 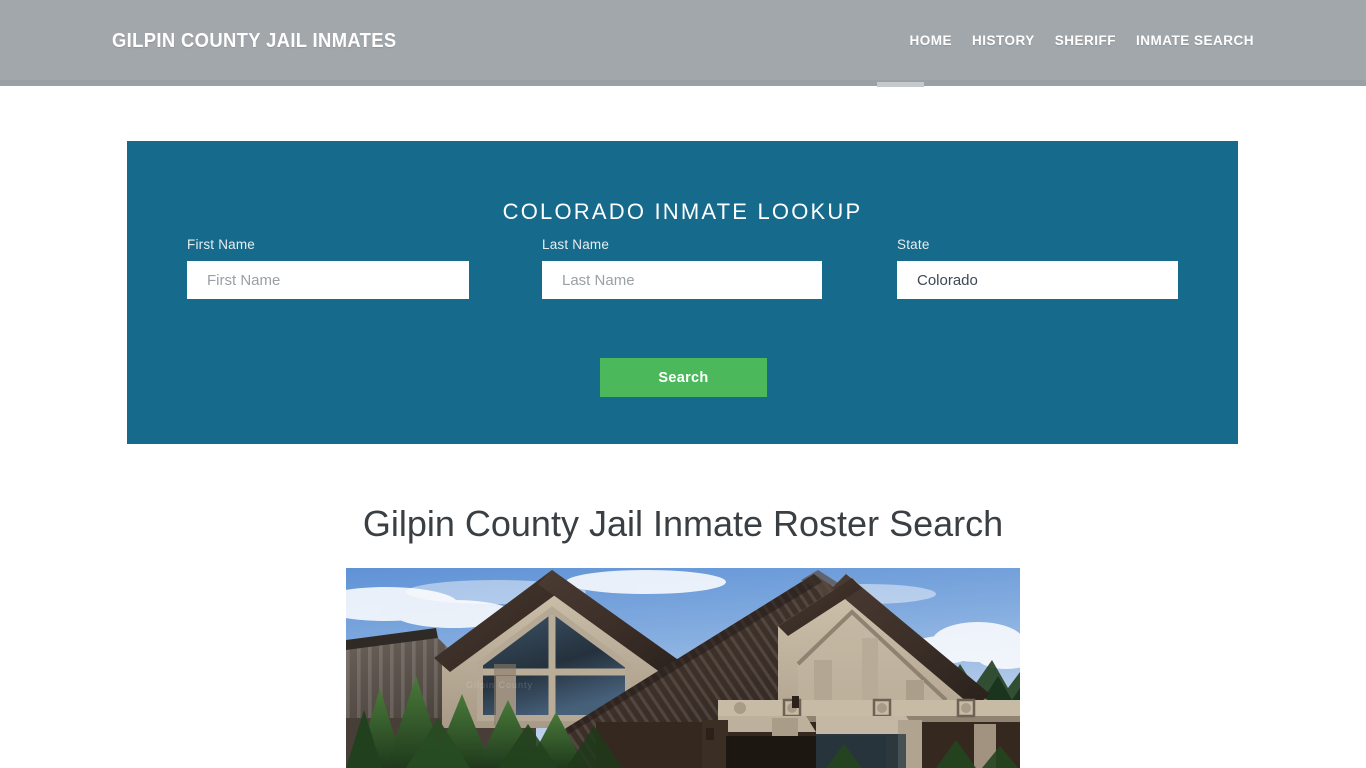 What do you see at coordinates (900, 84) in the screenshot?
I see `nav-active-indicator` at bounding box center [900, 84].